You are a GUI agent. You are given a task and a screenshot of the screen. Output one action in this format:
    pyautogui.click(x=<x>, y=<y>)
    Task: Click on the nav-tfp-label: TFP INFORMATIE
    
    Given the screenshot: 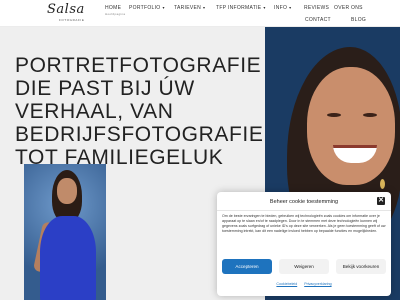 What is the action you would take?
    pyautogui.click(x=239, y=8)
    